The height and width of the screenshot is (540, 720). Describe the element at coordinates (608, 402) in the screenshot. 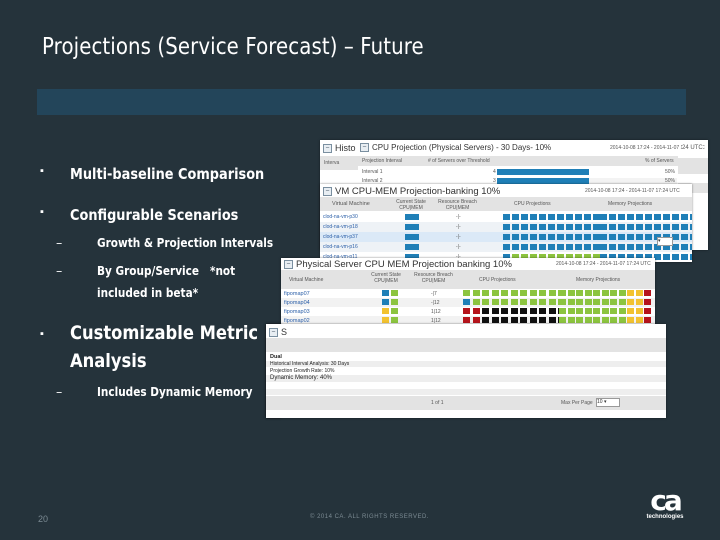

I see `scenario-per-page-select: 10 ▾` at that location.